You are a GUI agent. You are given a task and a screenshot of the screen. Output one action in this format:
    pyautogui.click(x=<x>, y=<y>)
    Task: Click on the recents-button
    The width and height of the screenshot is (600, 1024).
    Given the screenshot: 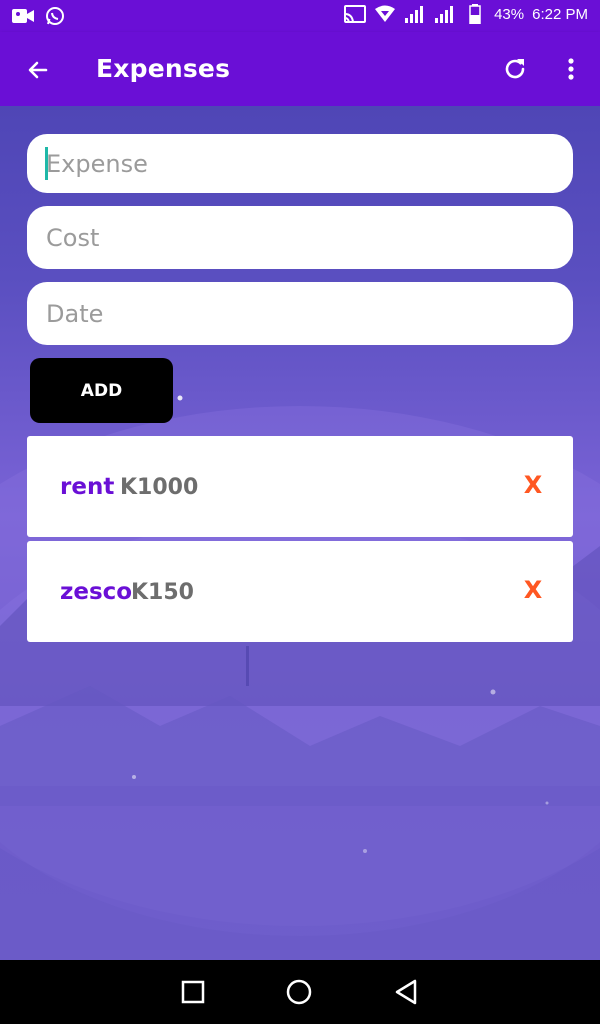 What is the action you would take?
    pyautogui.click(x=193, y=992)
    